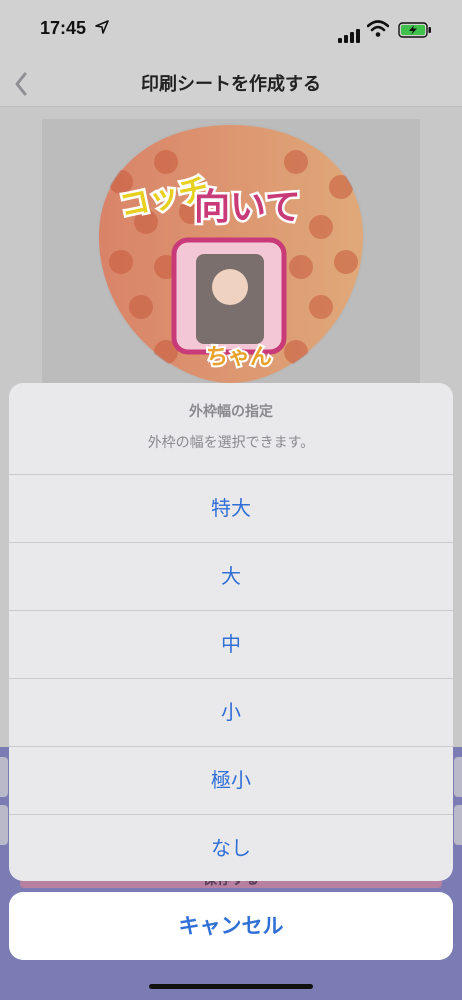 The image size is (462, 1000). Describe the element at coordinates (231, 31) in the screenshot. I see `status-bar: 17:45` at that location.